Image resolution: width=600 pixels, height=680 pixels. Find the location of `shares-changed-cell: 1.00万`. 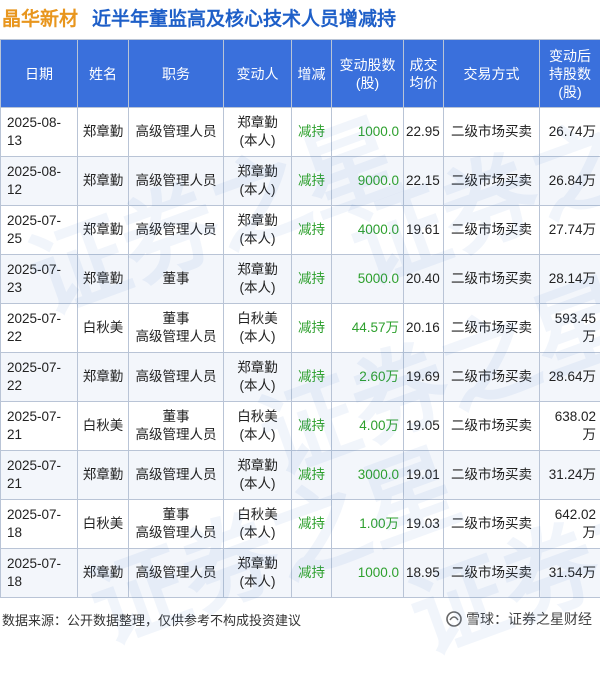

shares-changed-cell: 1.00万 is located at coordinates (368, 524).